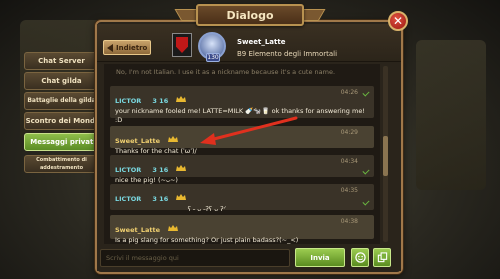  What do you see at coordinates (249, 130) in the screenshot?
I see `annotation-arrow-icon` at bounding box center [249, 130].